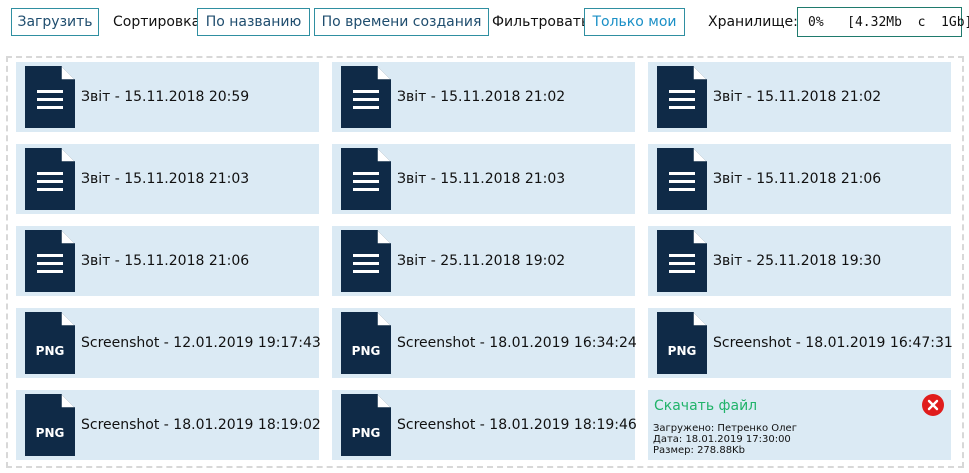  What do you see at coordinates (253, 22) in the screenshot?
I see `sort-by-name-button: По названию` at bounding box center [253, 22].